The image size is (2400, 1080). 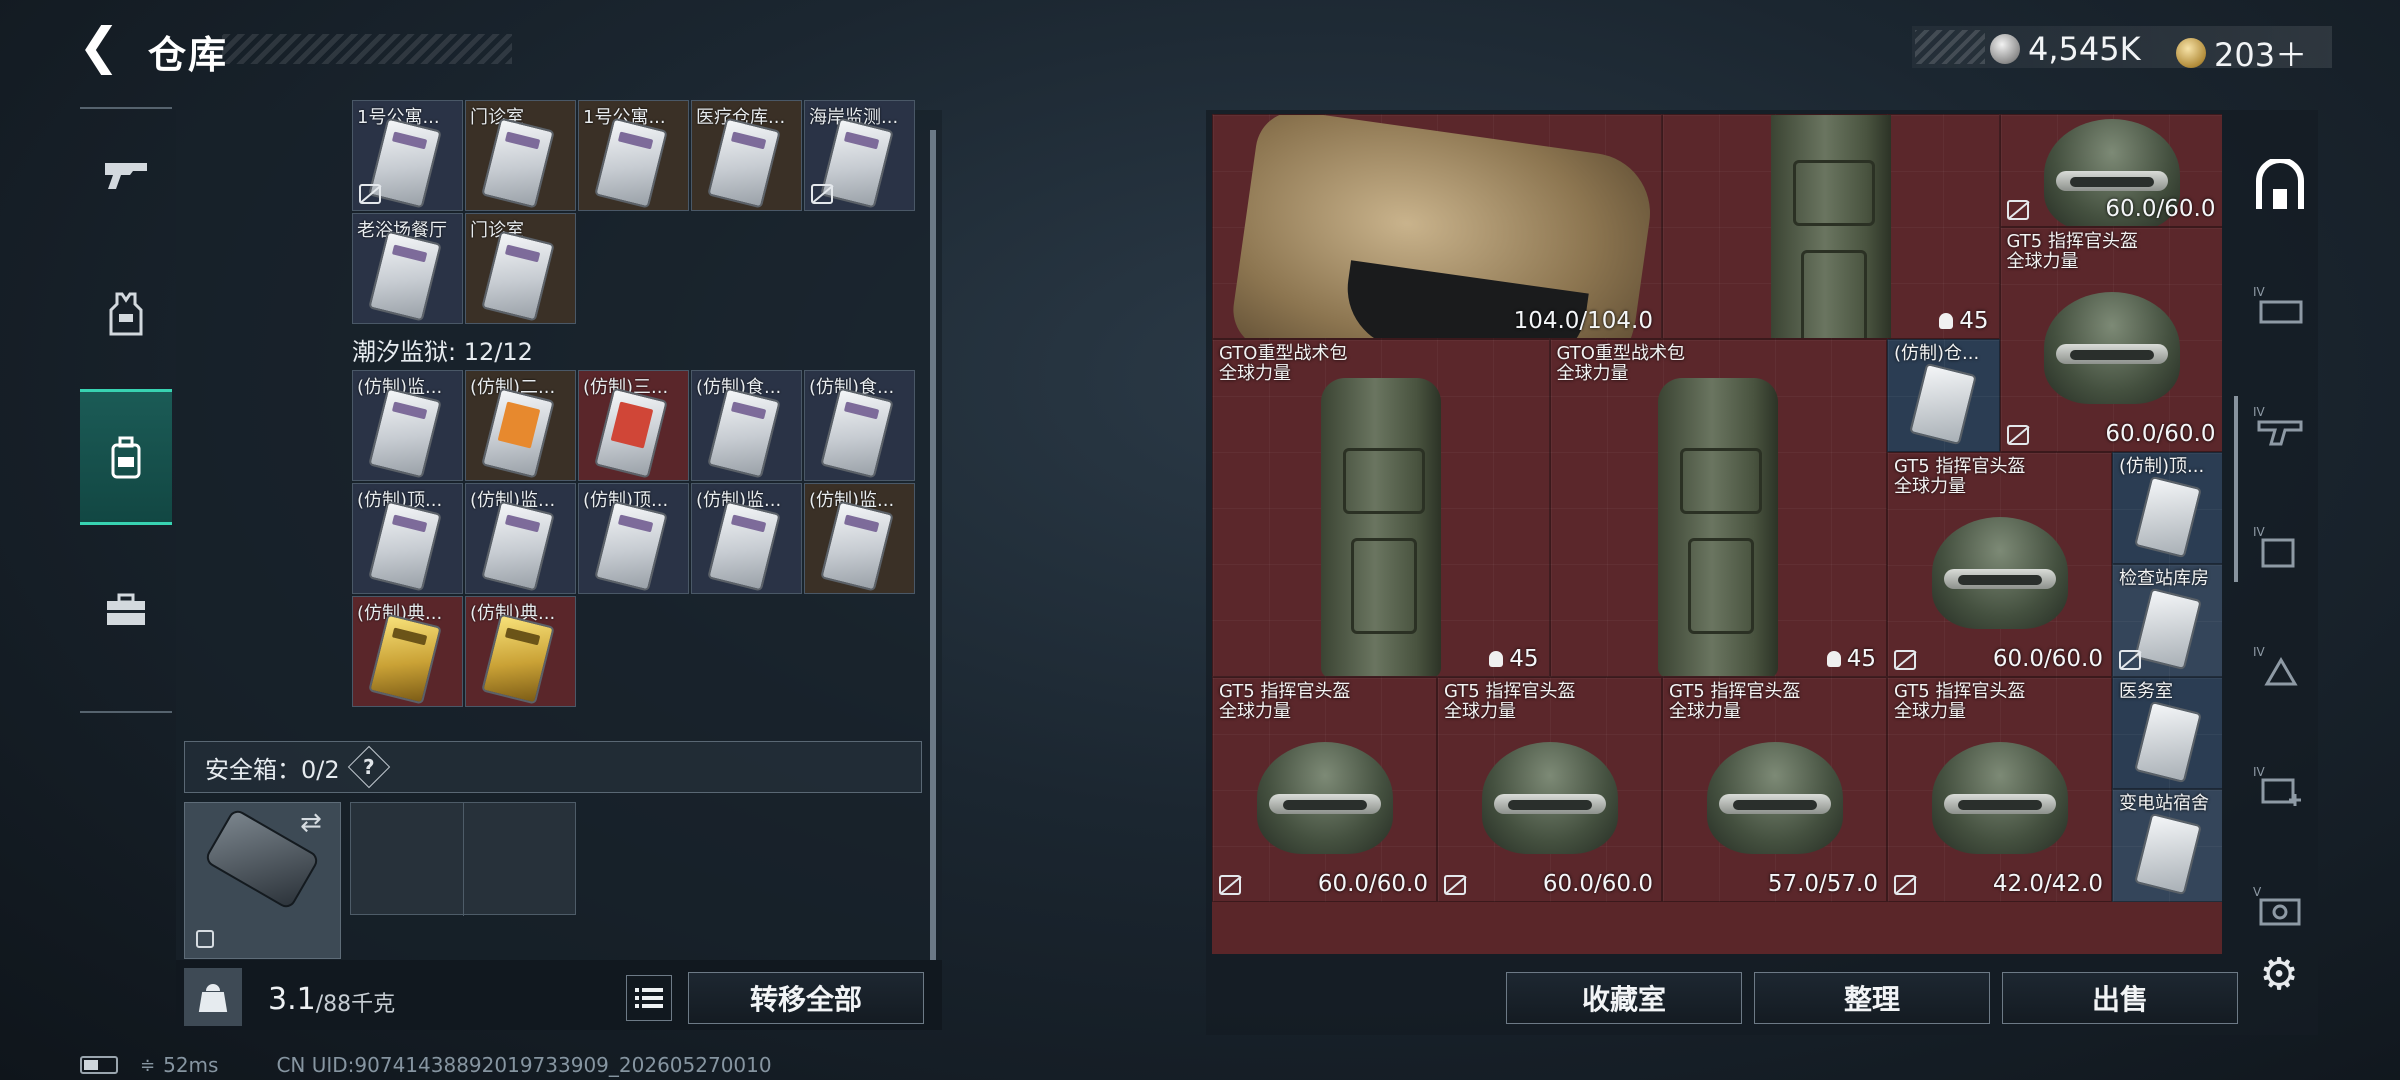 What do you see at coordinates (1583, 321) in the screenshot?
I see `durability-text: 104.0/104.0` at bounding box center [1583, 321].